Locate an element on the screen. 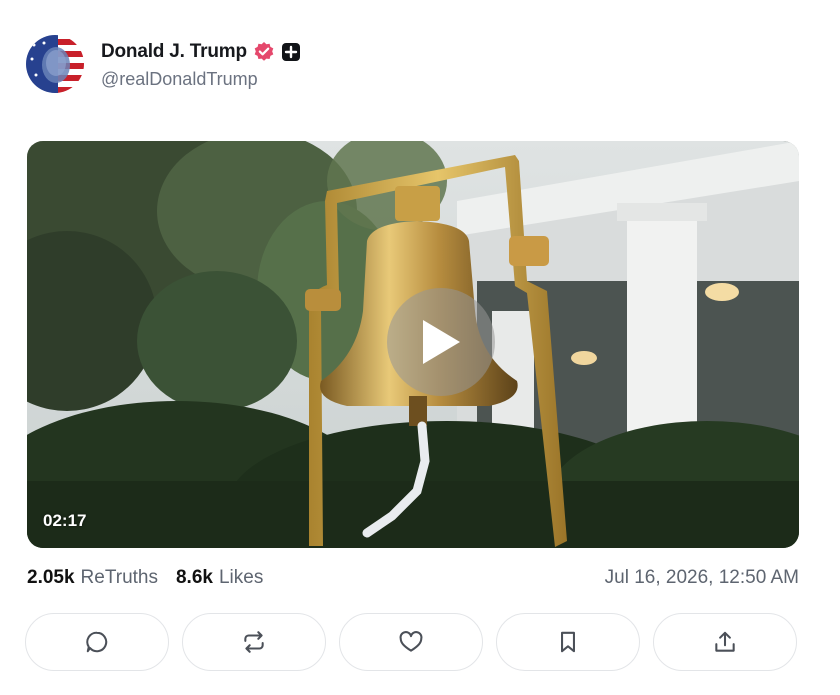 This screenshot has height=695, width=840. post-header: Donald J. Trump @realDonaldTrump is located at coordinates (163, 64).